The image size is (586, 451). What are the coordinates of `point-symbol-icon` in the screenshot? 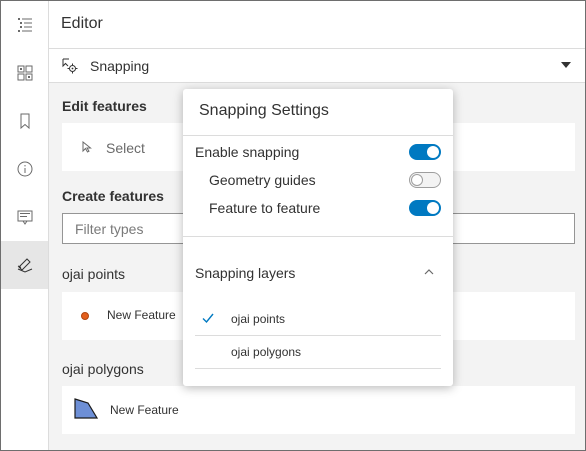 It's located at (85, 316).